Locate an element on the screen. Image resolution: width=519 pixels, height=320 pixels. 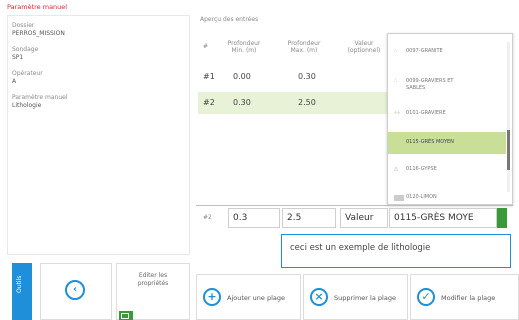
battery-icon is located at coordinates (126, 315).